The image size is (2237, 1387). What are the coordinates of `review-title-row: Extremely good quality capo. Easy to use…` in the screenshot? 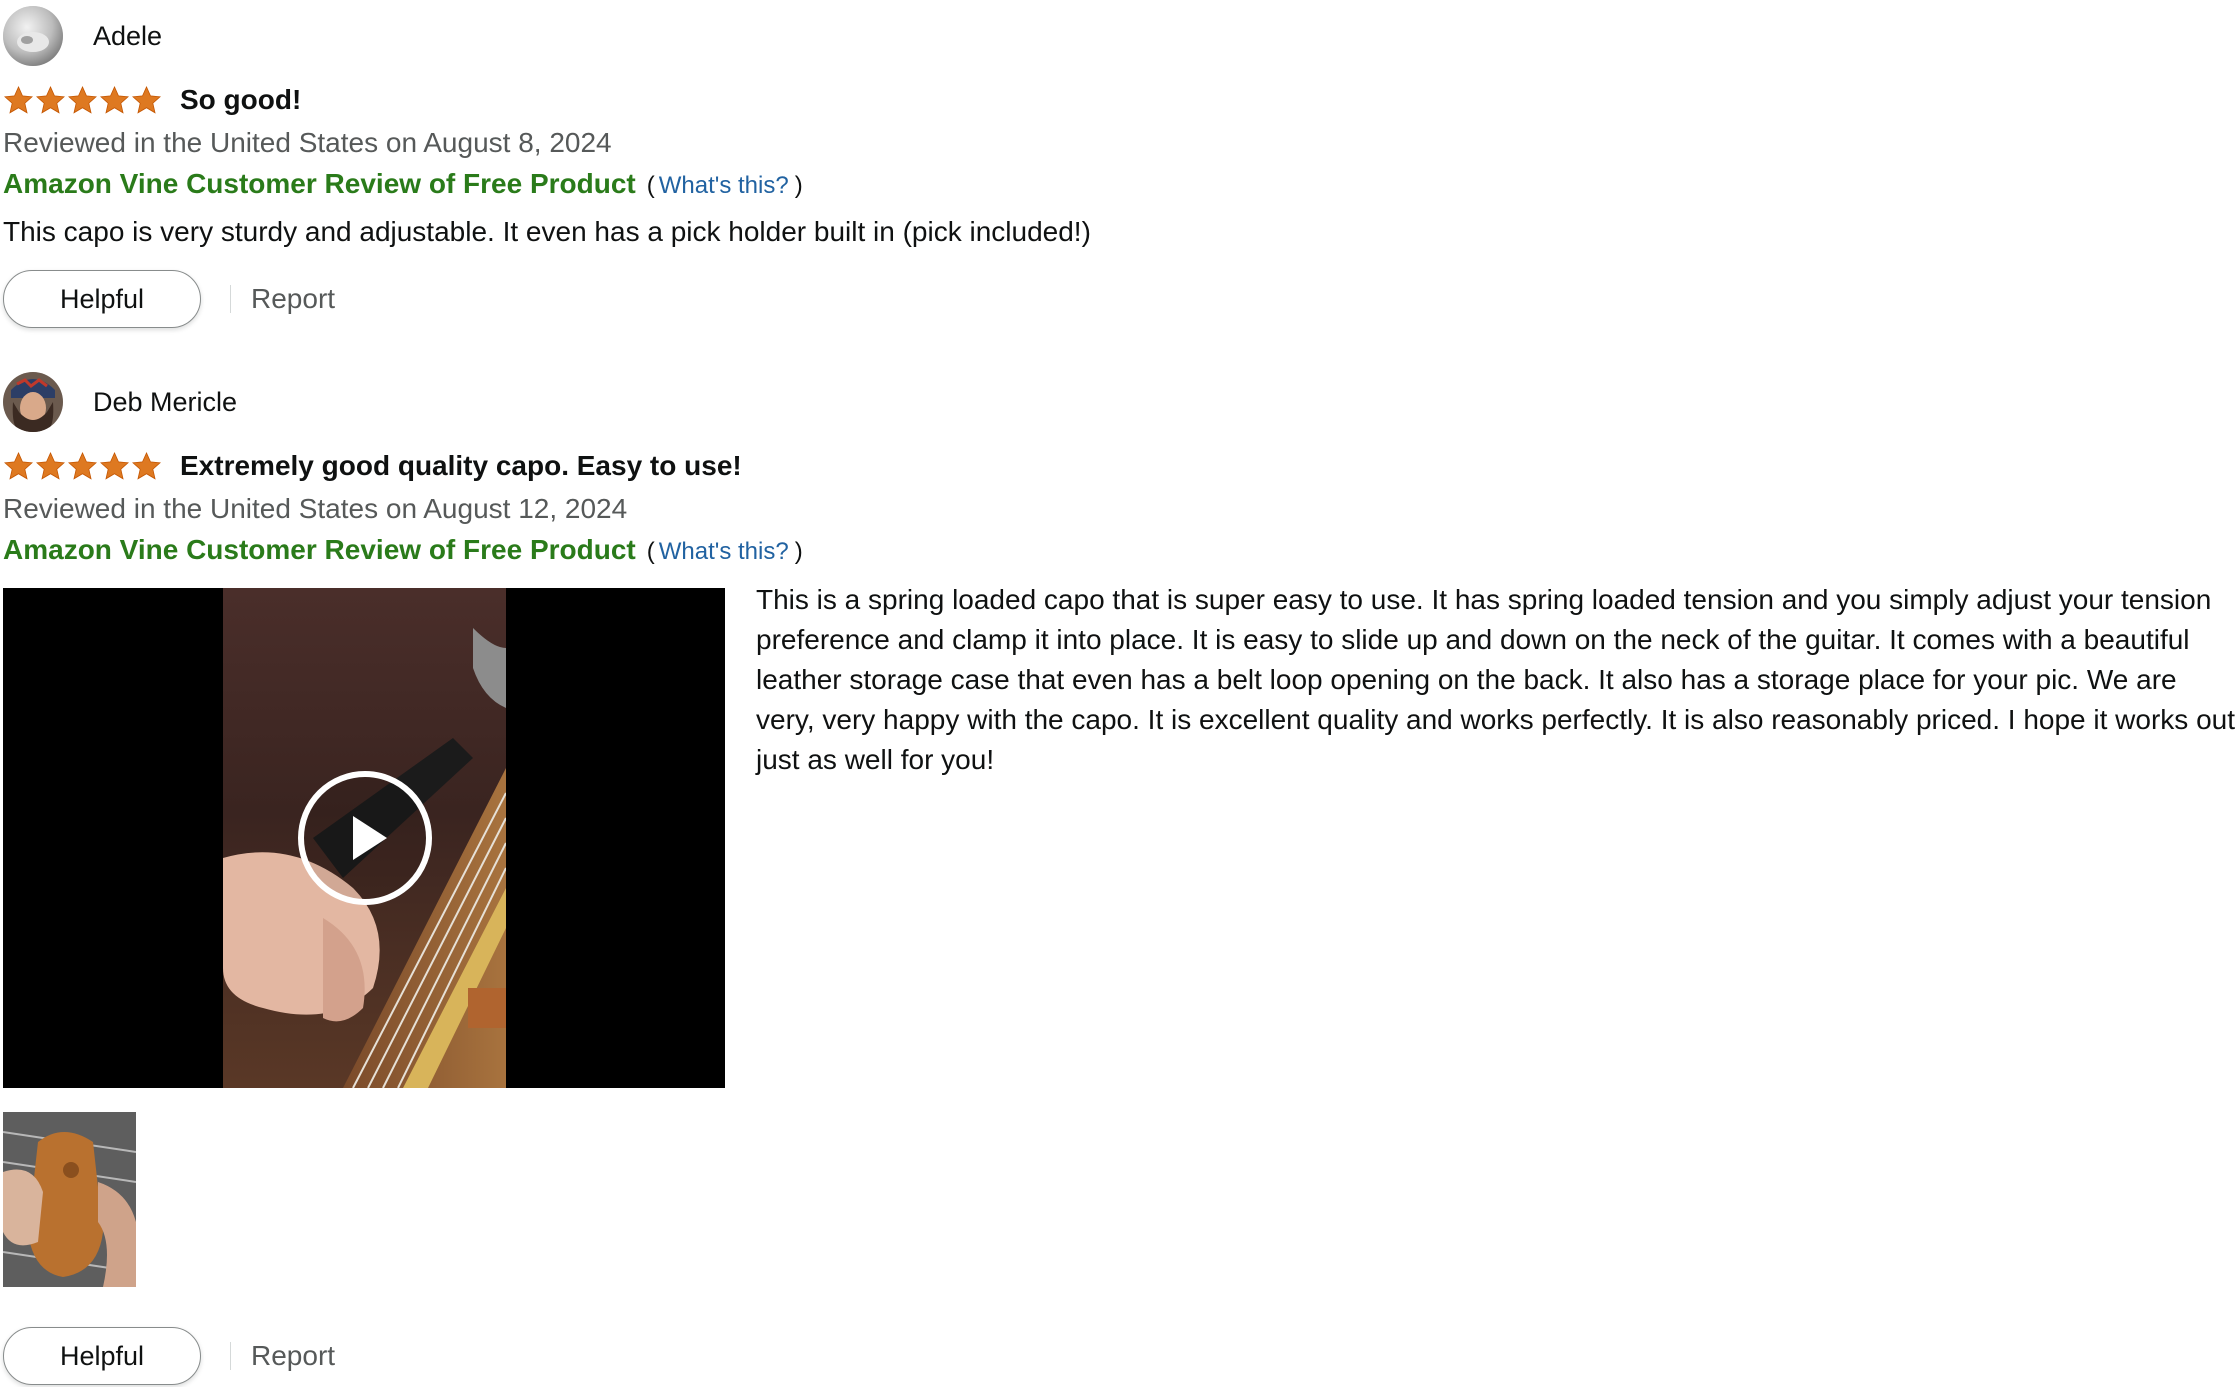 It's located at (403, 466).